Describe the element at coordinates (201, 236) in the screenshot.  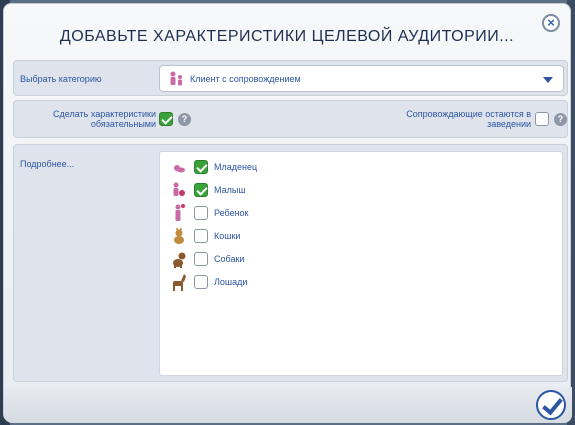
I see `cats-checkbox` at that location.